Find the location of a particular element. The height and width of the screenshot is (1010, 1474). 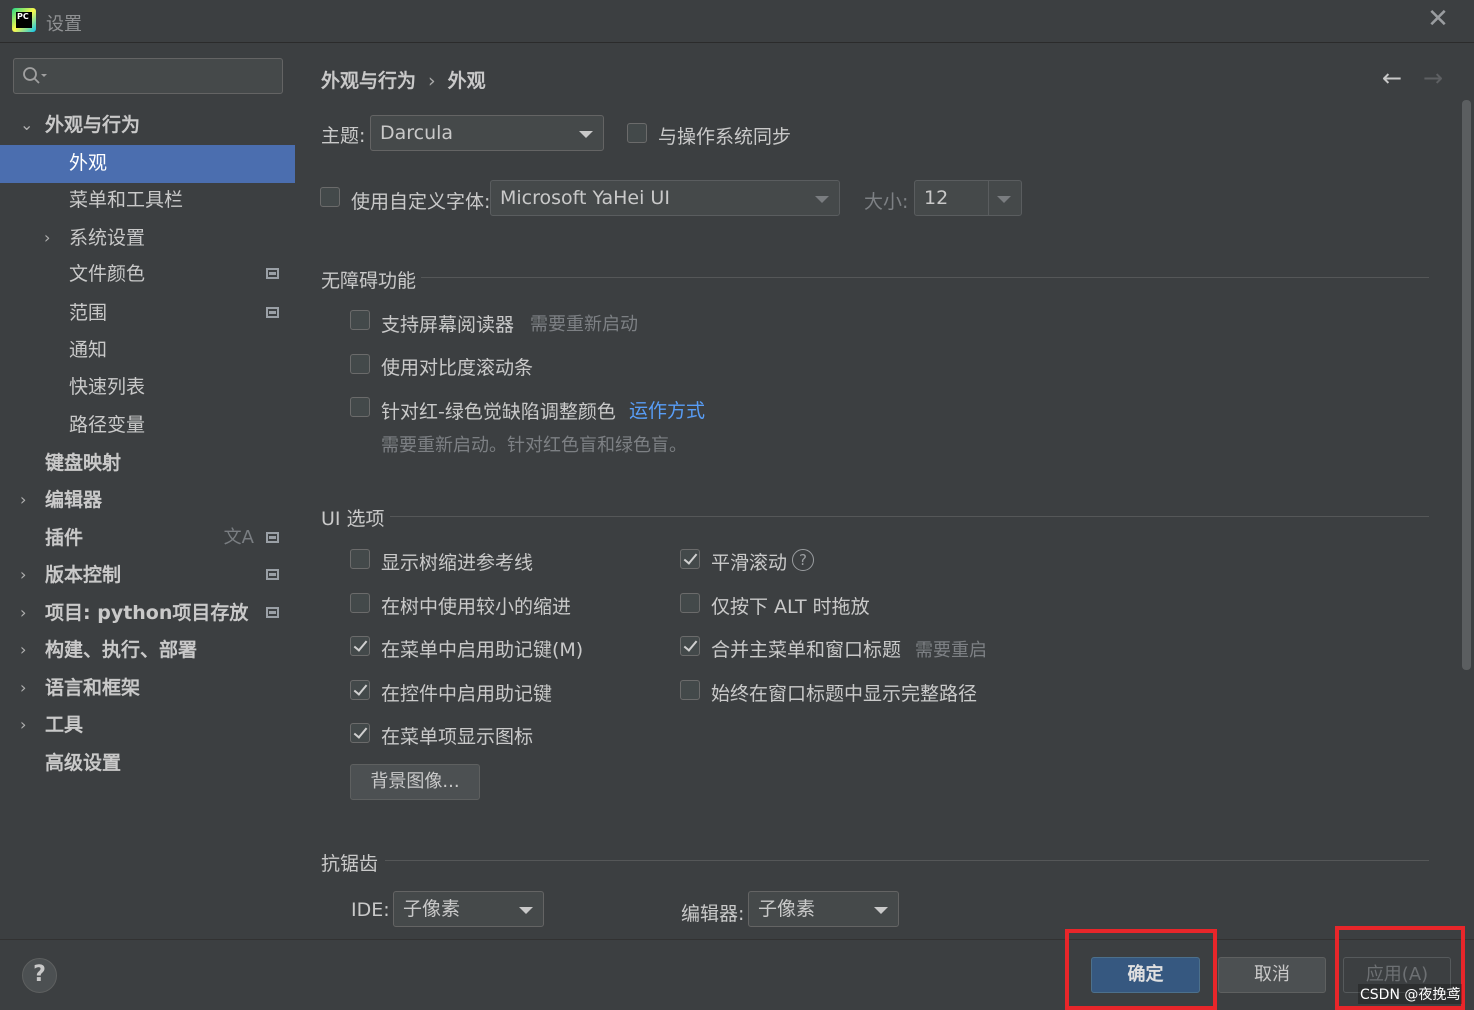

contrast-scrollbars-checkbox is located at coordinates (360, 364).